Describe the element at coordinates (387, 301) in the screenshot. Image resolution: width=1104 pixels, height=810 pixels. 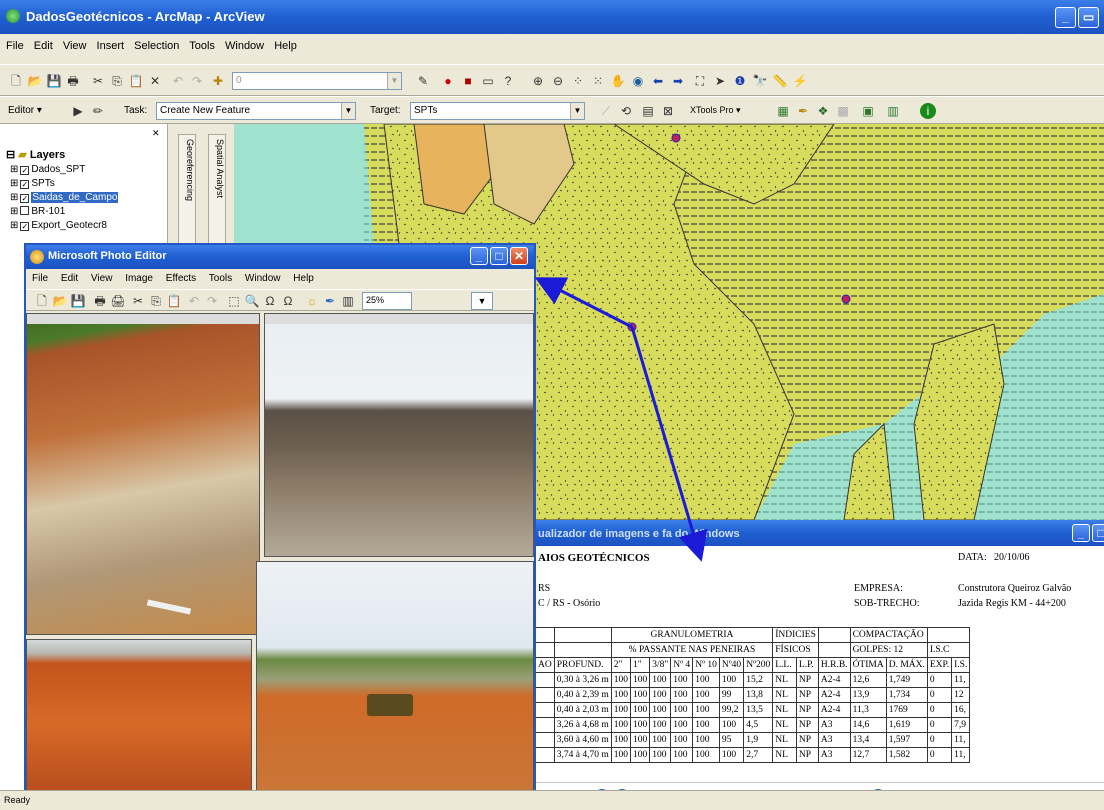
I see `zoom-combo: 25%` at that location.